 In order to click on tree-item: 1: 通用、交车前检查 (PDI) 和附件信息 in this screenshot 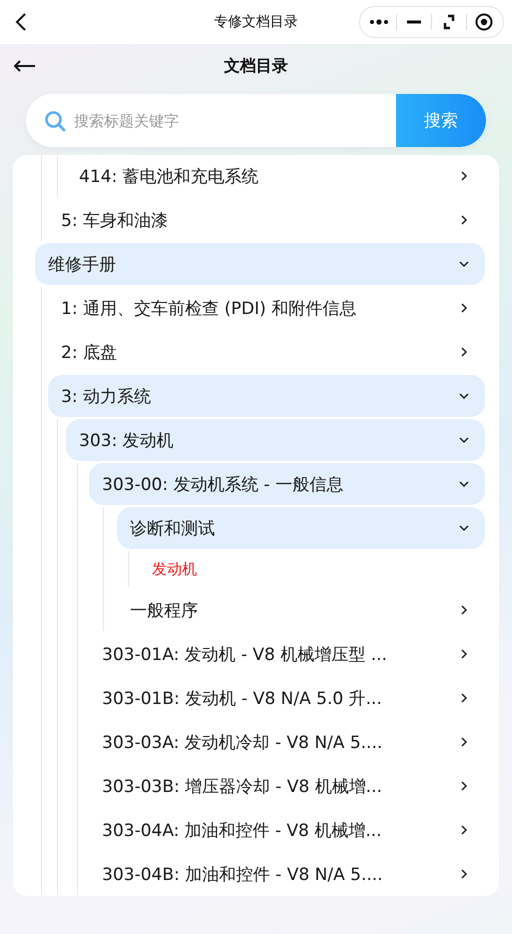, I will do `click(266, 308)`.